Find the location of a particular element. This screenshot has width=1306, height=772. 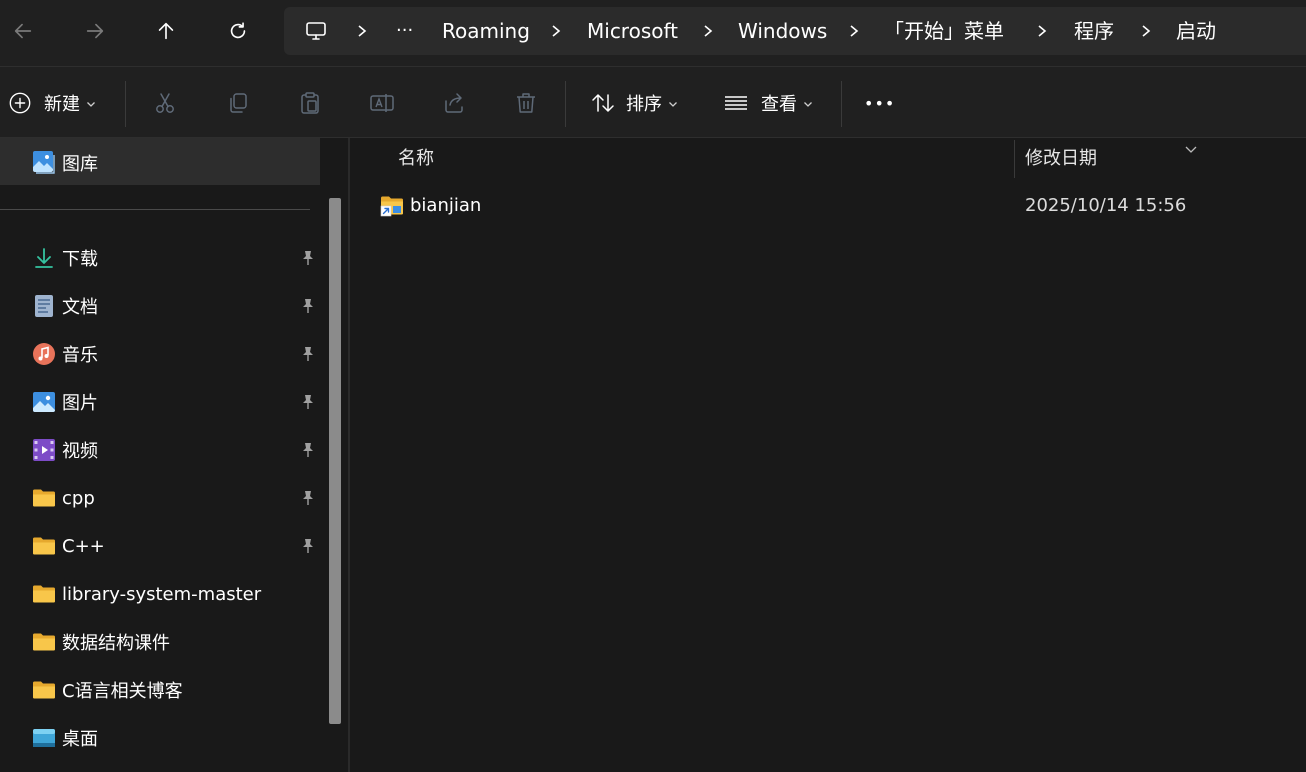

delete-button is located at coordinates (526, 103).